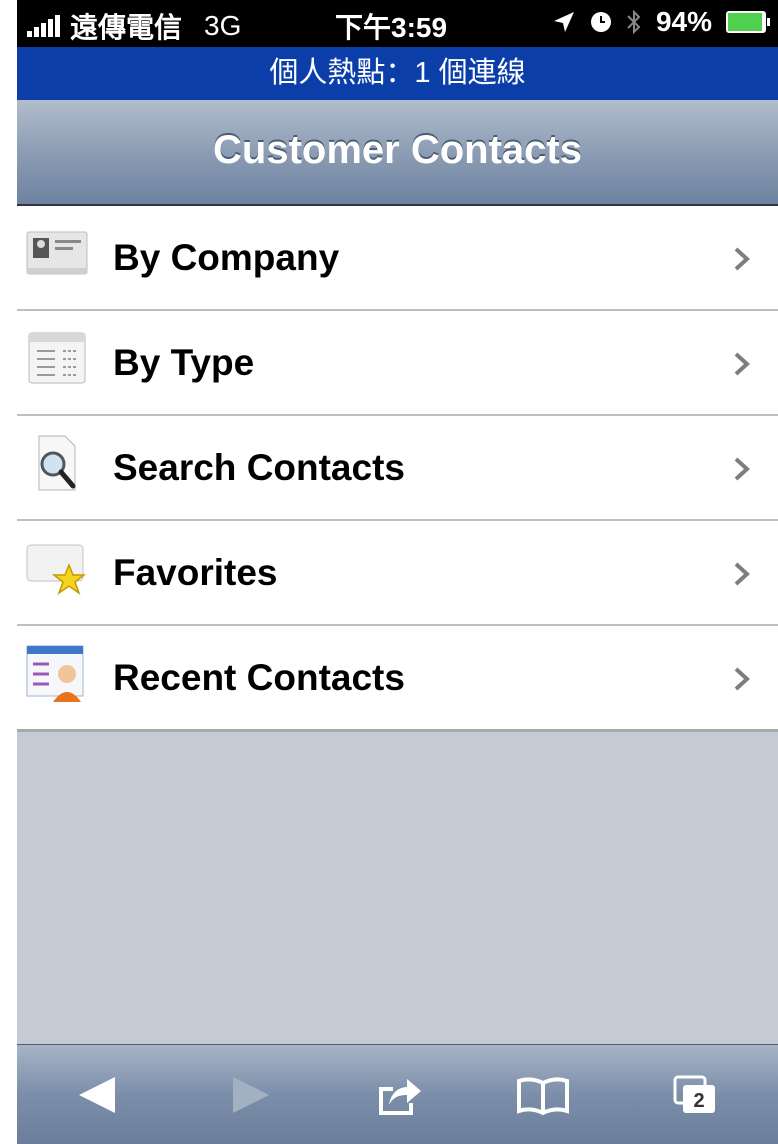 This screenshot has height=1144, width=778. I want to click on menu-item-label: Search Contacts, so click(259, 467).